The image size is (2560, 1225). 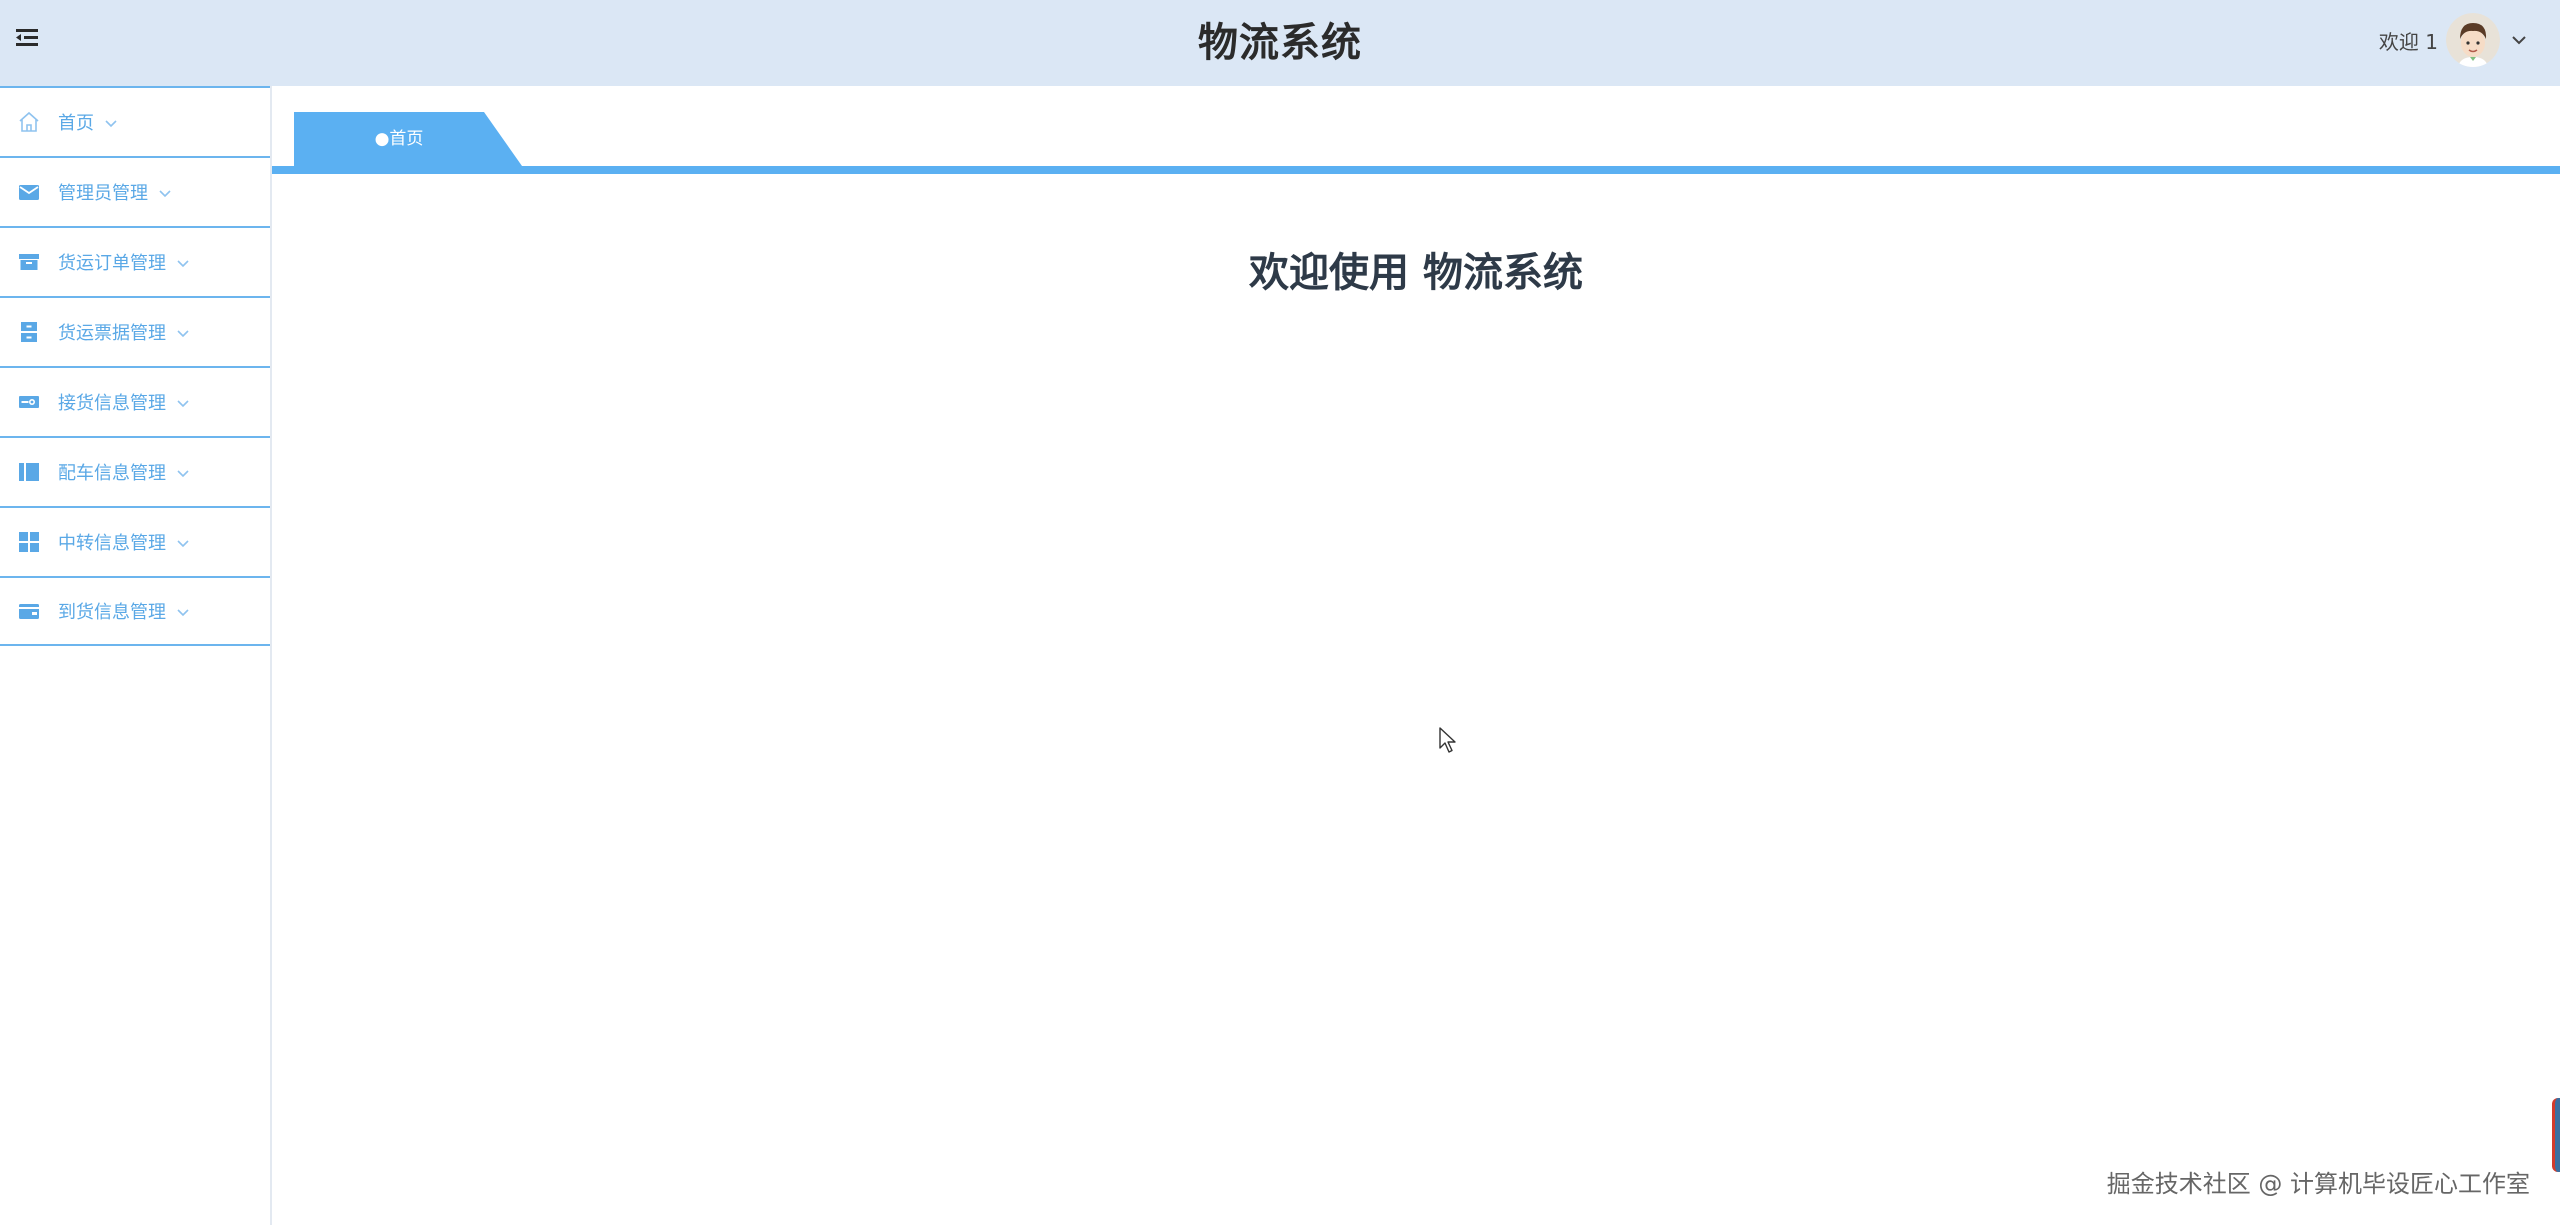 What do you see at coordinates (112, 612) in the screenshot?
I see `sidebar-item-label: 到货信息管理` at bounding box center [112, 612].